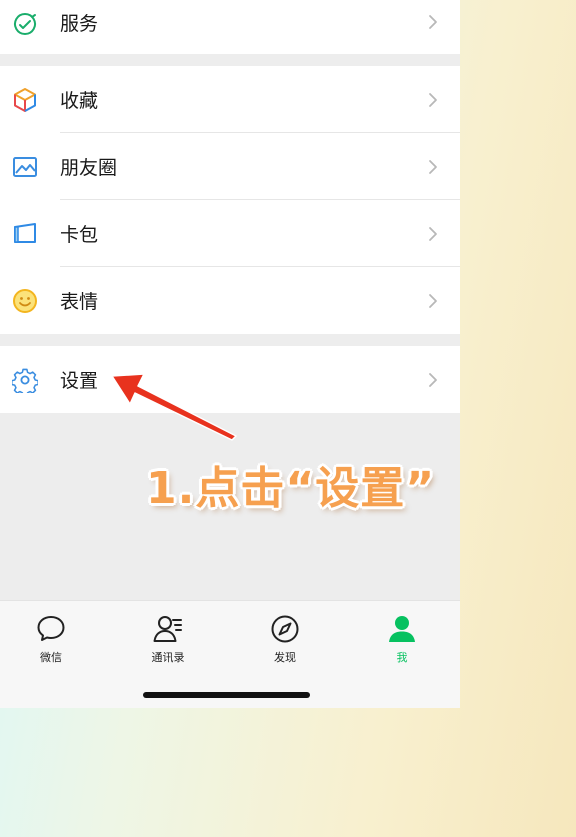 The height and width of the screenshot is (837, 576). What do you see at coordinates (285, 657) in the screenshot?
I see `tab-label: 发现` at bounding box center [285, 657].